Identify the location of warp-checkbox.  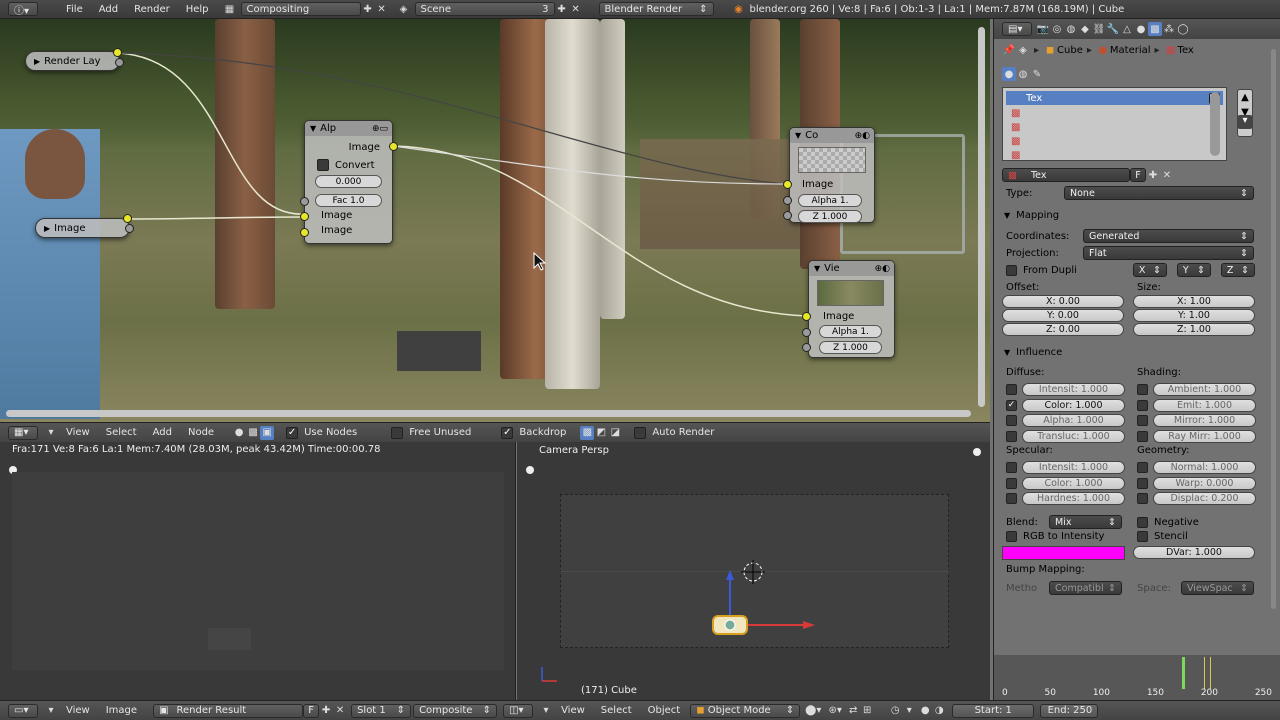
(1142, 483).